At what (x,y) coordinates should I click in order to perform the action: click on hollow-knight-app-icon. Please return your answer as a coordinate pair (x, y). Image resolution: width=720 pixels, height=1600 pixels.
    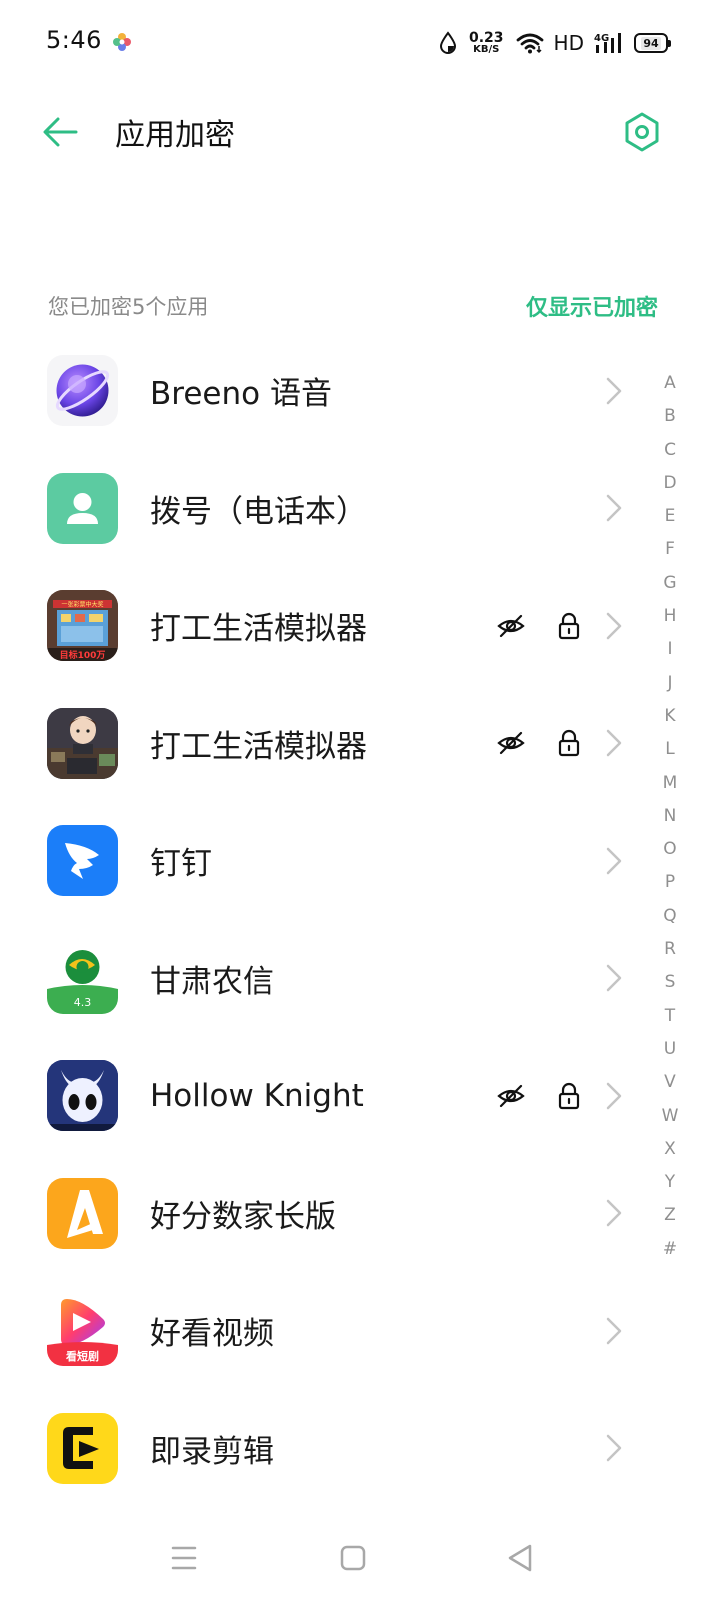
    Looking at the image, I should click on (82, 1096).